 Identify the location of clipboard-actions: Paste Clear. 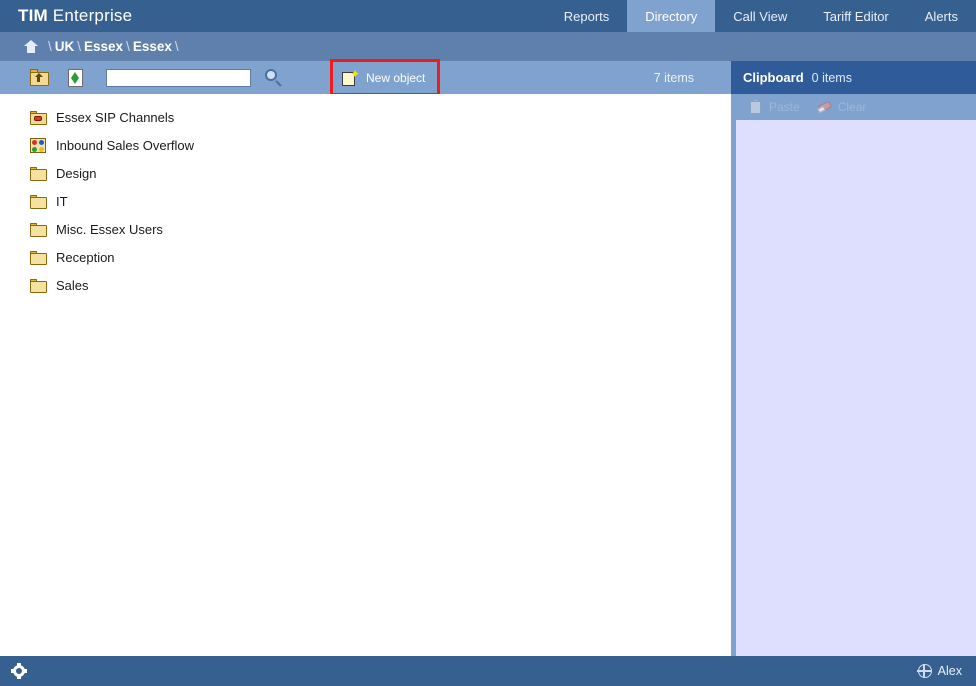
(853, 107).